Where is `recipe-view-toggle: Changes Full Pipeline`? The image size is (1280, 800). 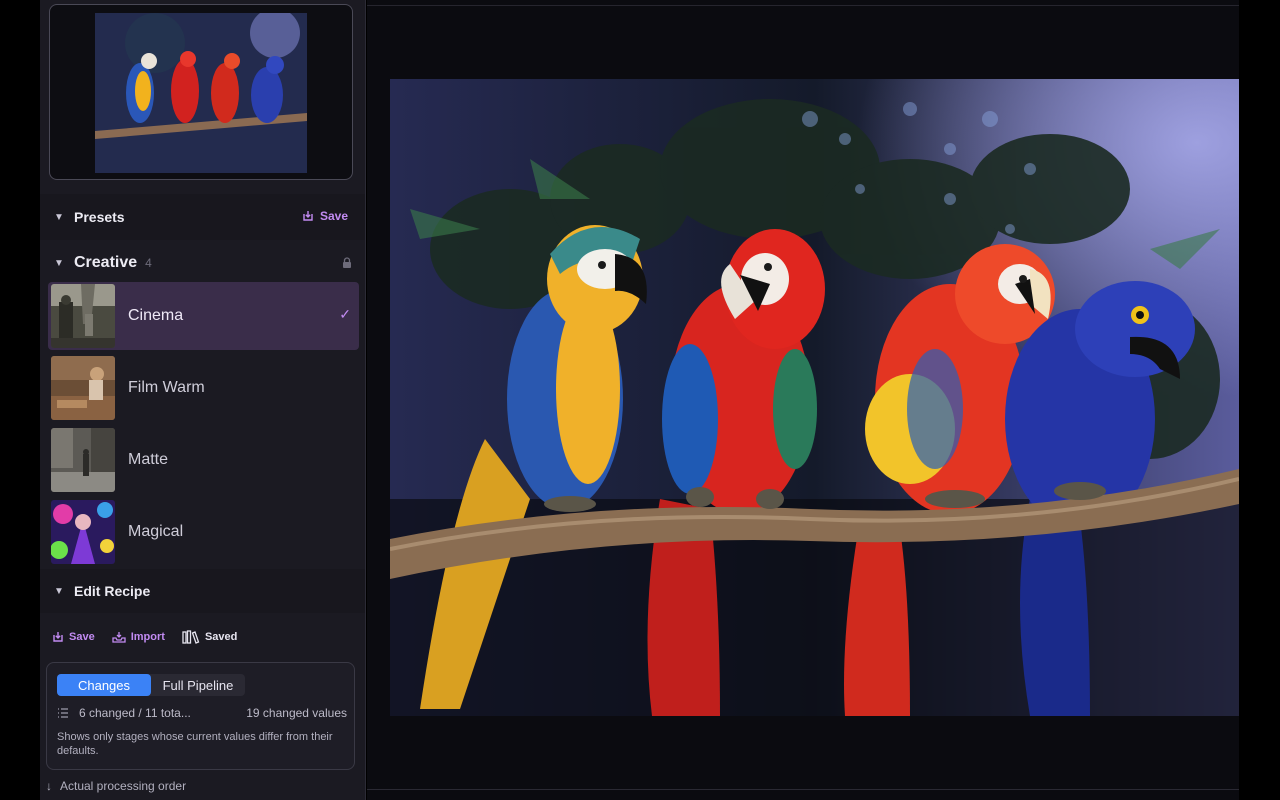 recipe-view-toggle: Changes Full Pipeline is located at coordinates (151, 685).